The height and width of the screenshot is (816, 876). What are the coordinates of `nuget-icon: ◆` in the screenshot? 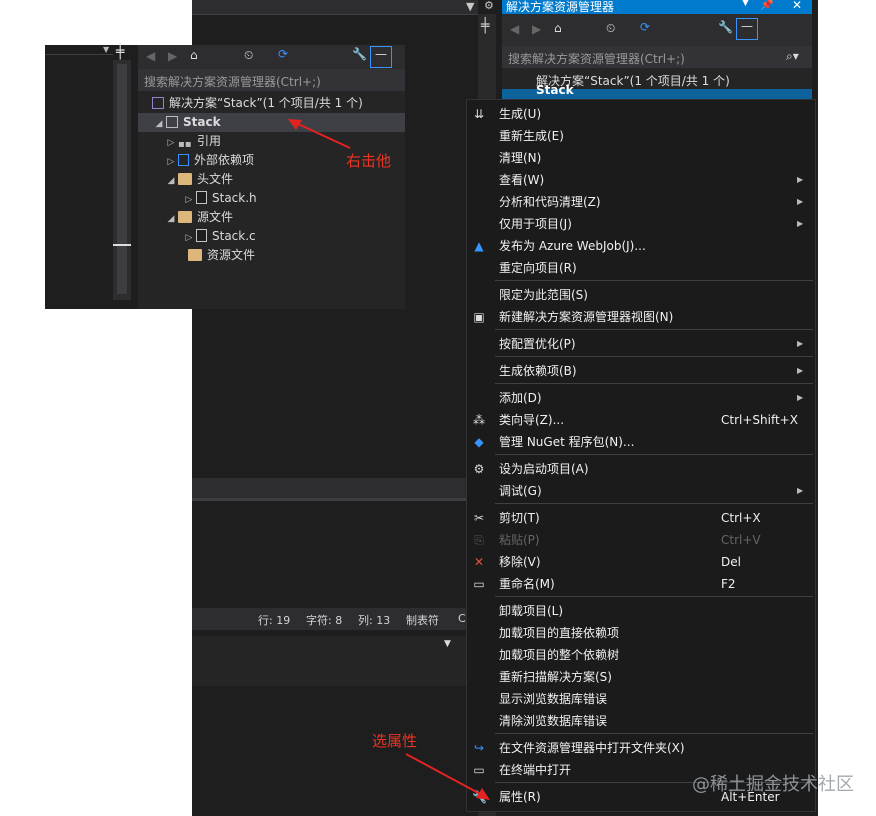 It's located at (479, 442).